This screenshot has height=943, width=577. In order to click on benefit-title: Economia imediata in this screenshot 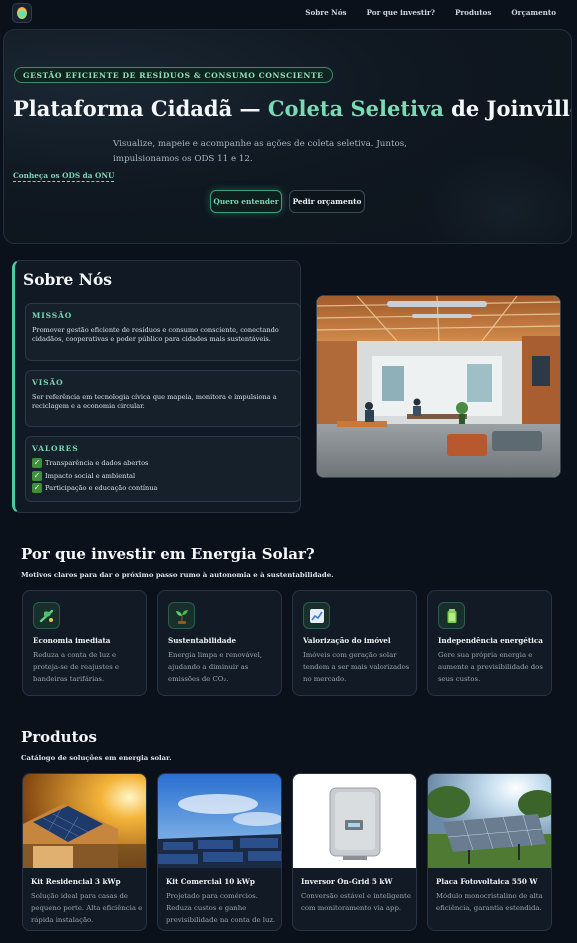, I will do `click(72, 640)`.